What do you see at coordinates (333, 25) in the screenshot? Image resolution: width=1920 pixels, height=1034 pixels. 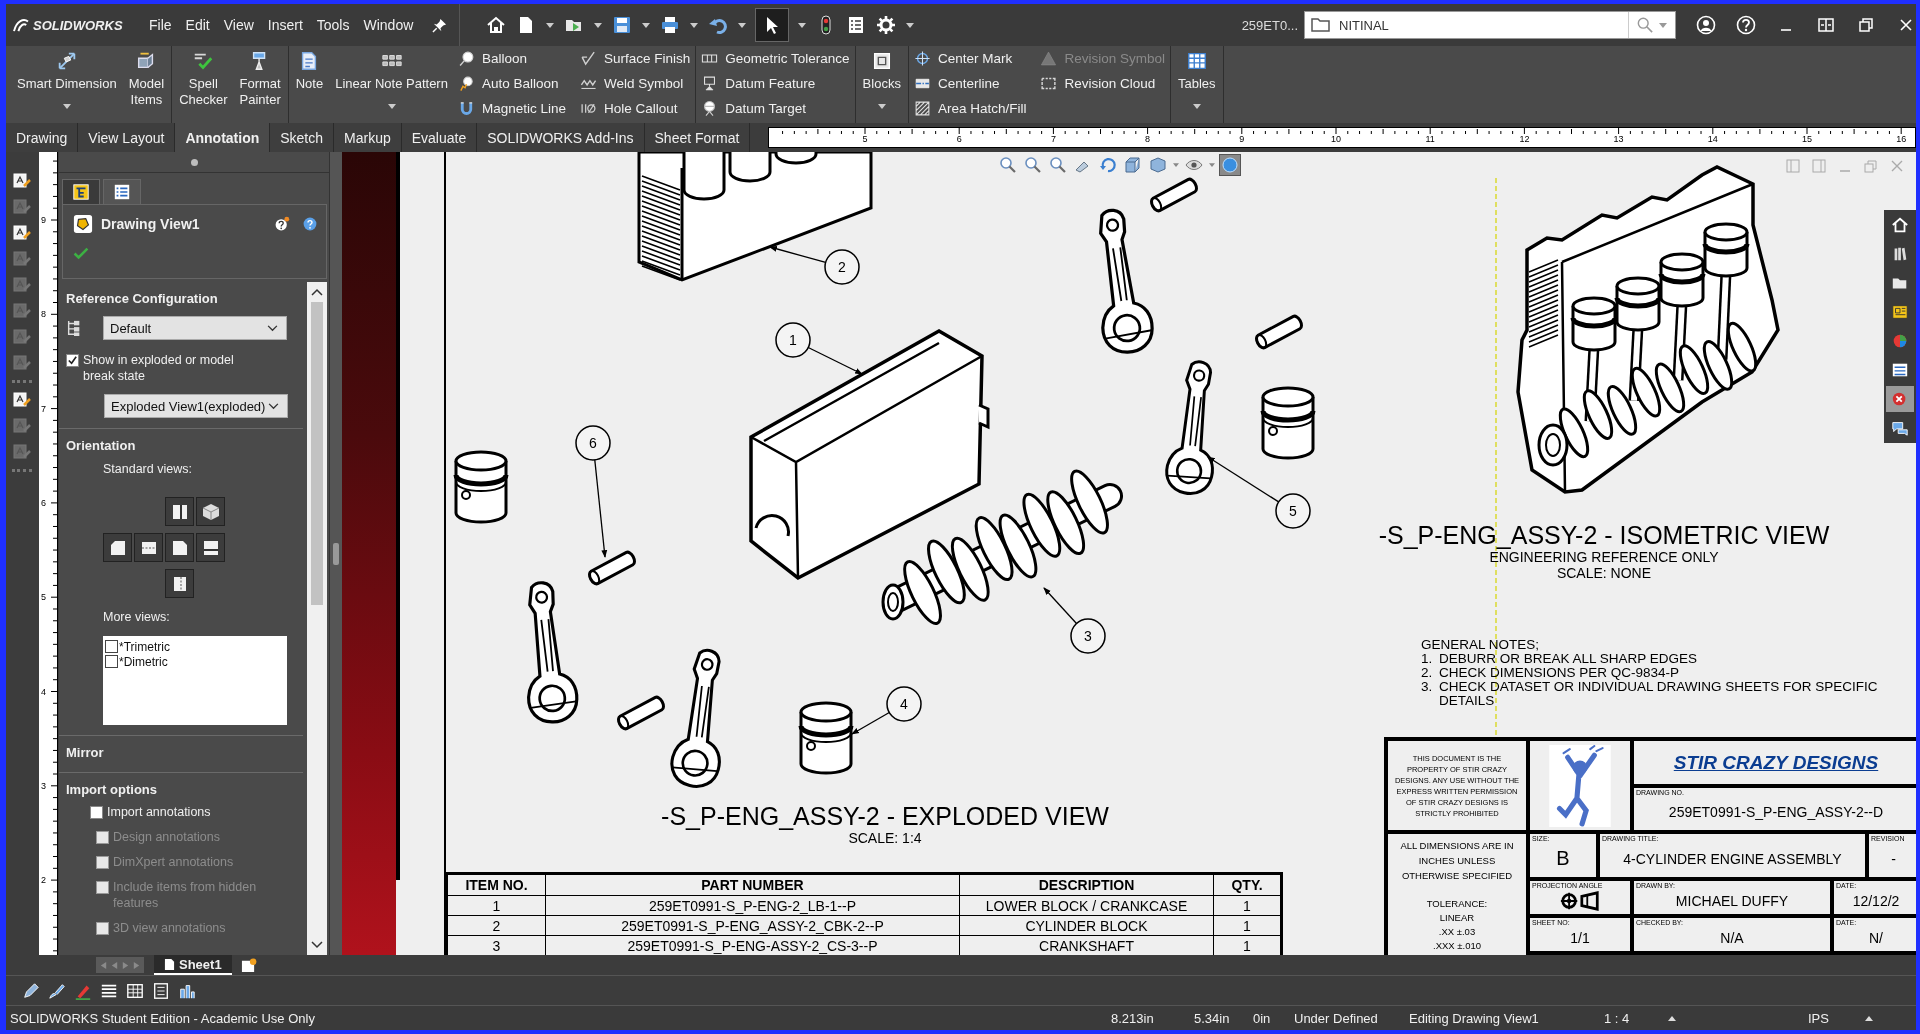 I see `menu-item: Tools` at bounding box center [333, 25].